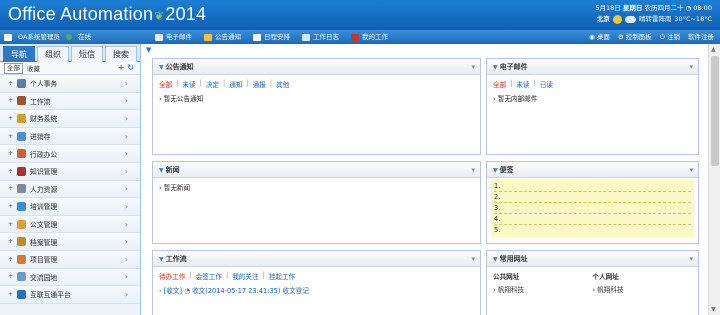  I want to click on tab-navigation: 导航, so click(19, 54).